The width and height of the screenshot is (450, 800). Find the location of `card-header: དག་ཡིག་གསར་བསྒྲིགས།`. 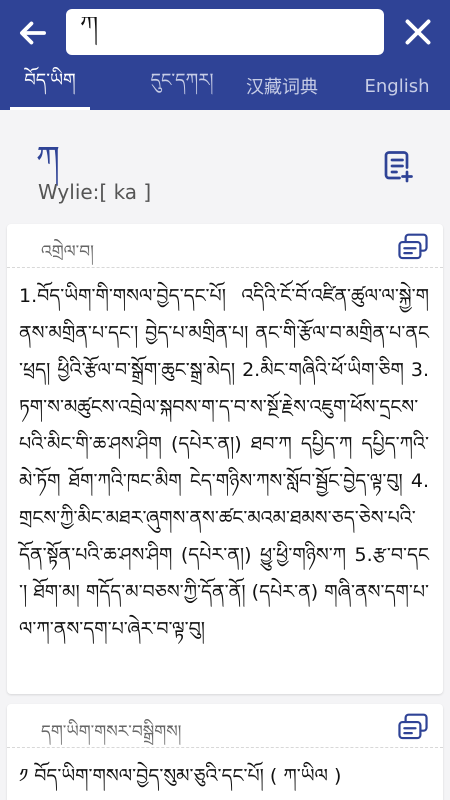

card-header: དག་ཡིག་གསར་བསྒྲིགས། is located at coordinates (225, 726).